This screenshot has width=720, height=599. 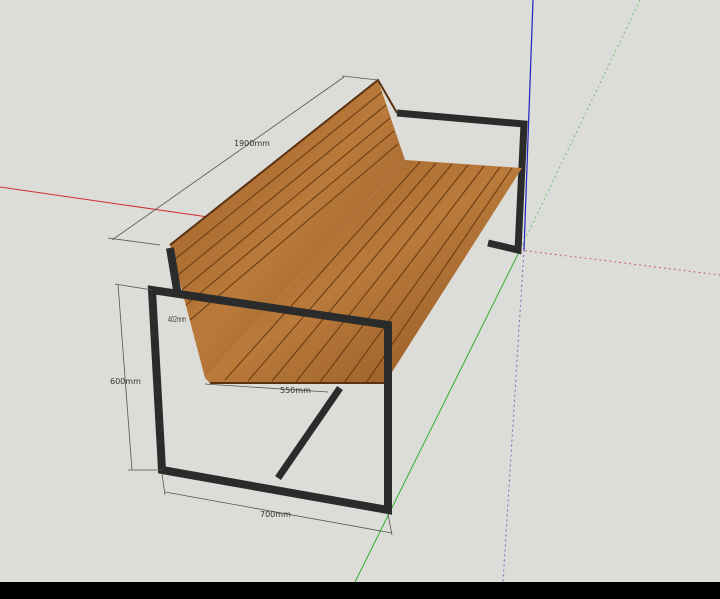 What do you see at coordinates (580, 125) in the screenshot?
I see `green-axis-dotted` at bounding box center [580, 125].